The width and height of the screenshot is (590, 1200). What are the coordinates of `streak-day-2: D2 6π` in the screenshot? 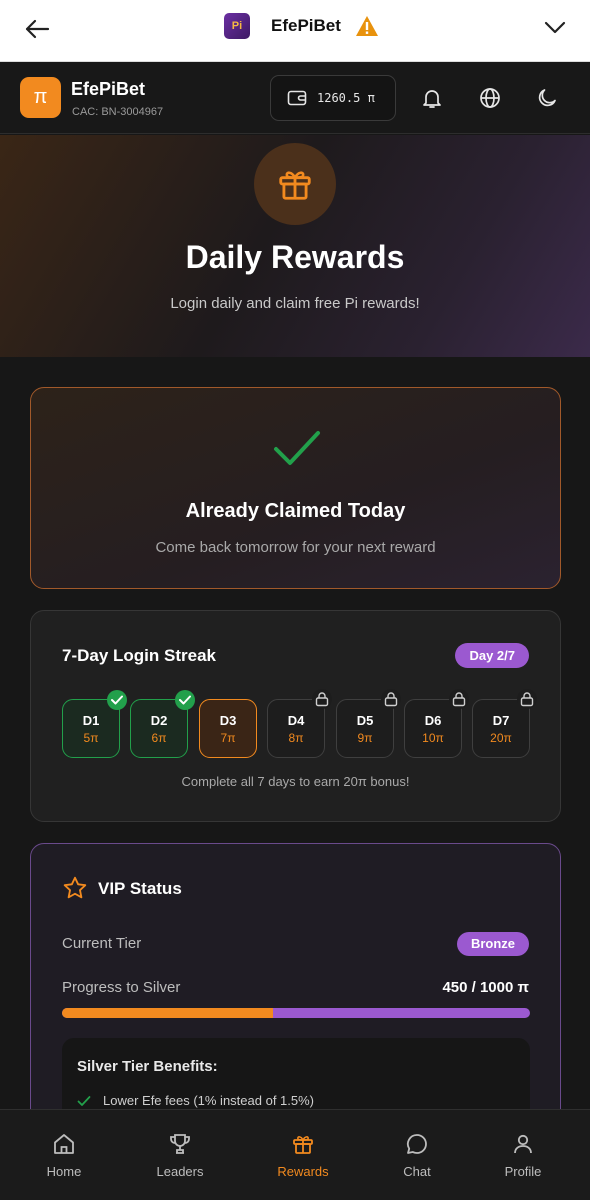 It's located at (162, 724).